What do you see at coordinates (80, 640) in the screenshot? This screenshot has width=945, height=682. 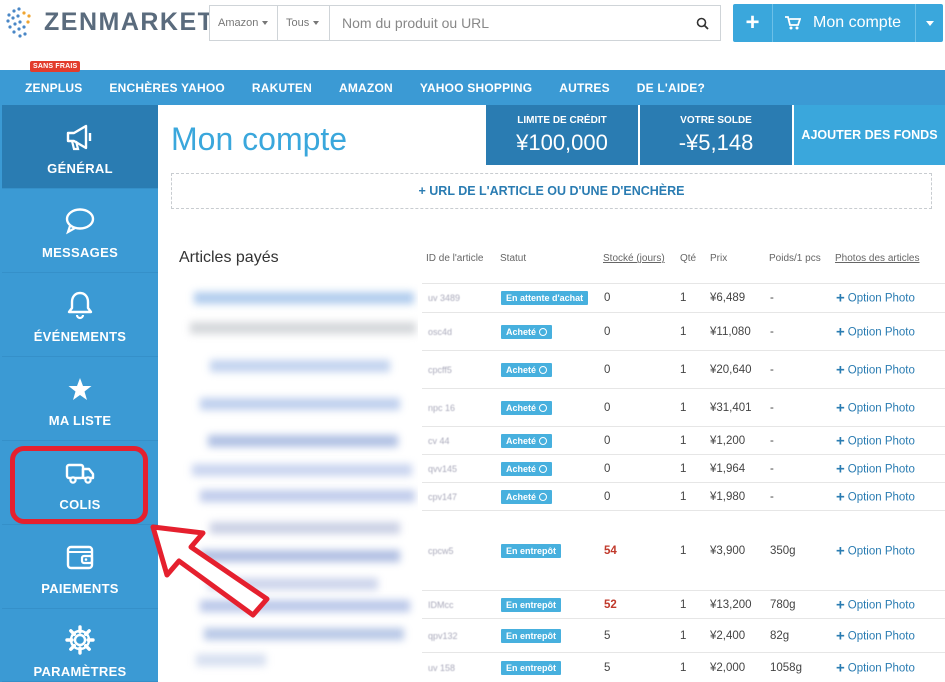 I see `gear-icon` at bounding box center [80, 640].